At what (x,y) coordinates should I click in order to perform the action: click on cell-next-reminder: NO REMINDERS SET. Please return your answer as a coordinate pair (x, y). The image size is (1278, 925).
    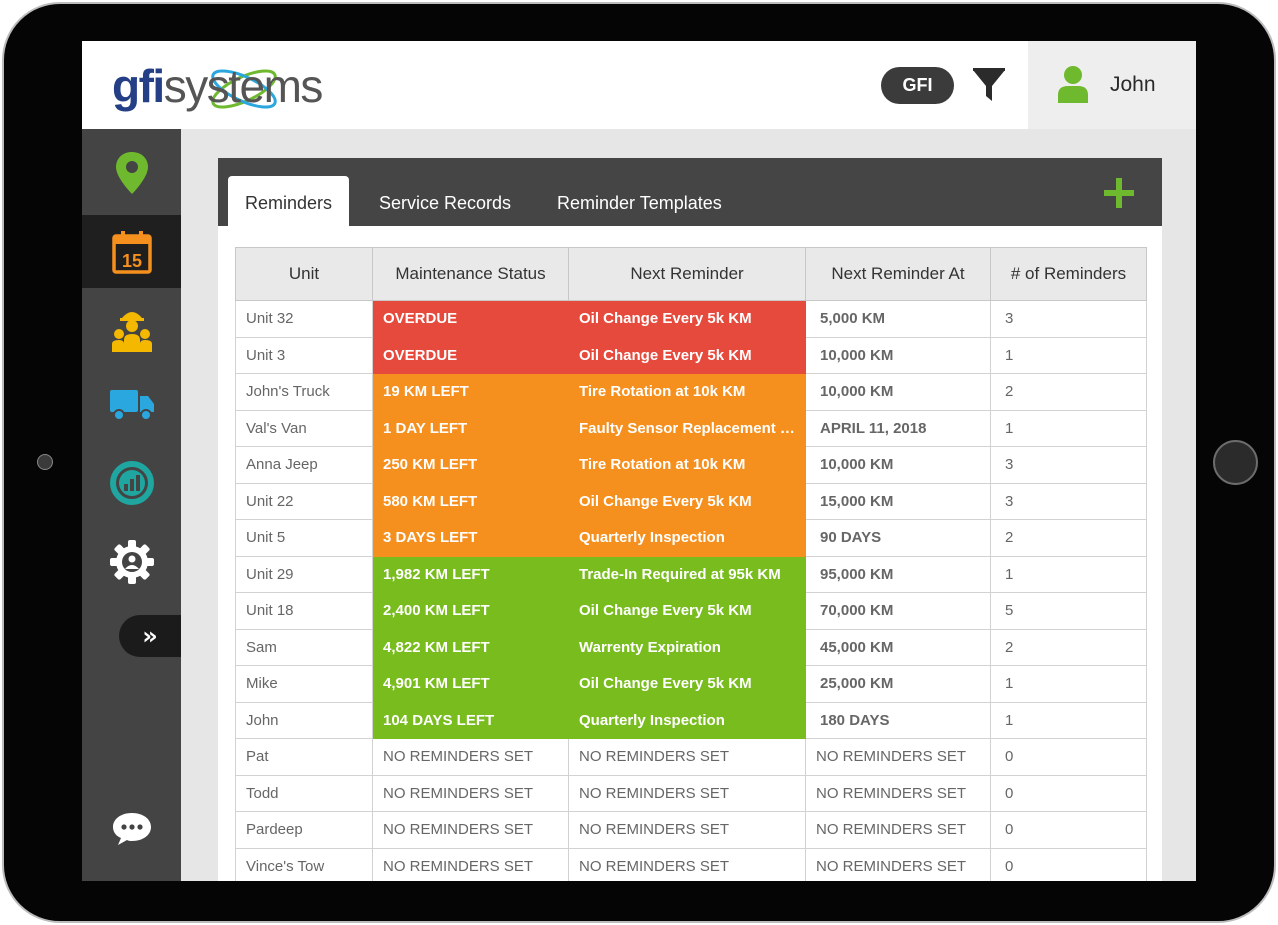
    Looking at the image, I should click on (687, 793).